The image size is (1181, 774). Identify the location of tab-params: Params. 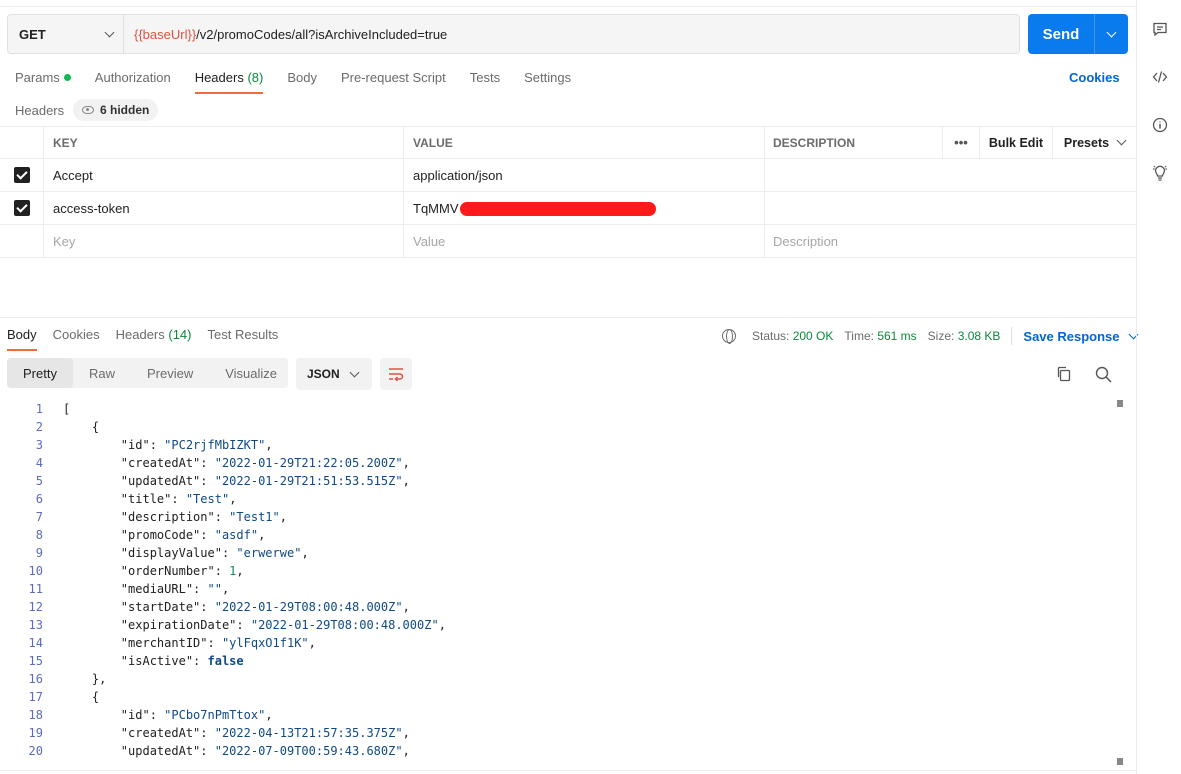
(43, 82).